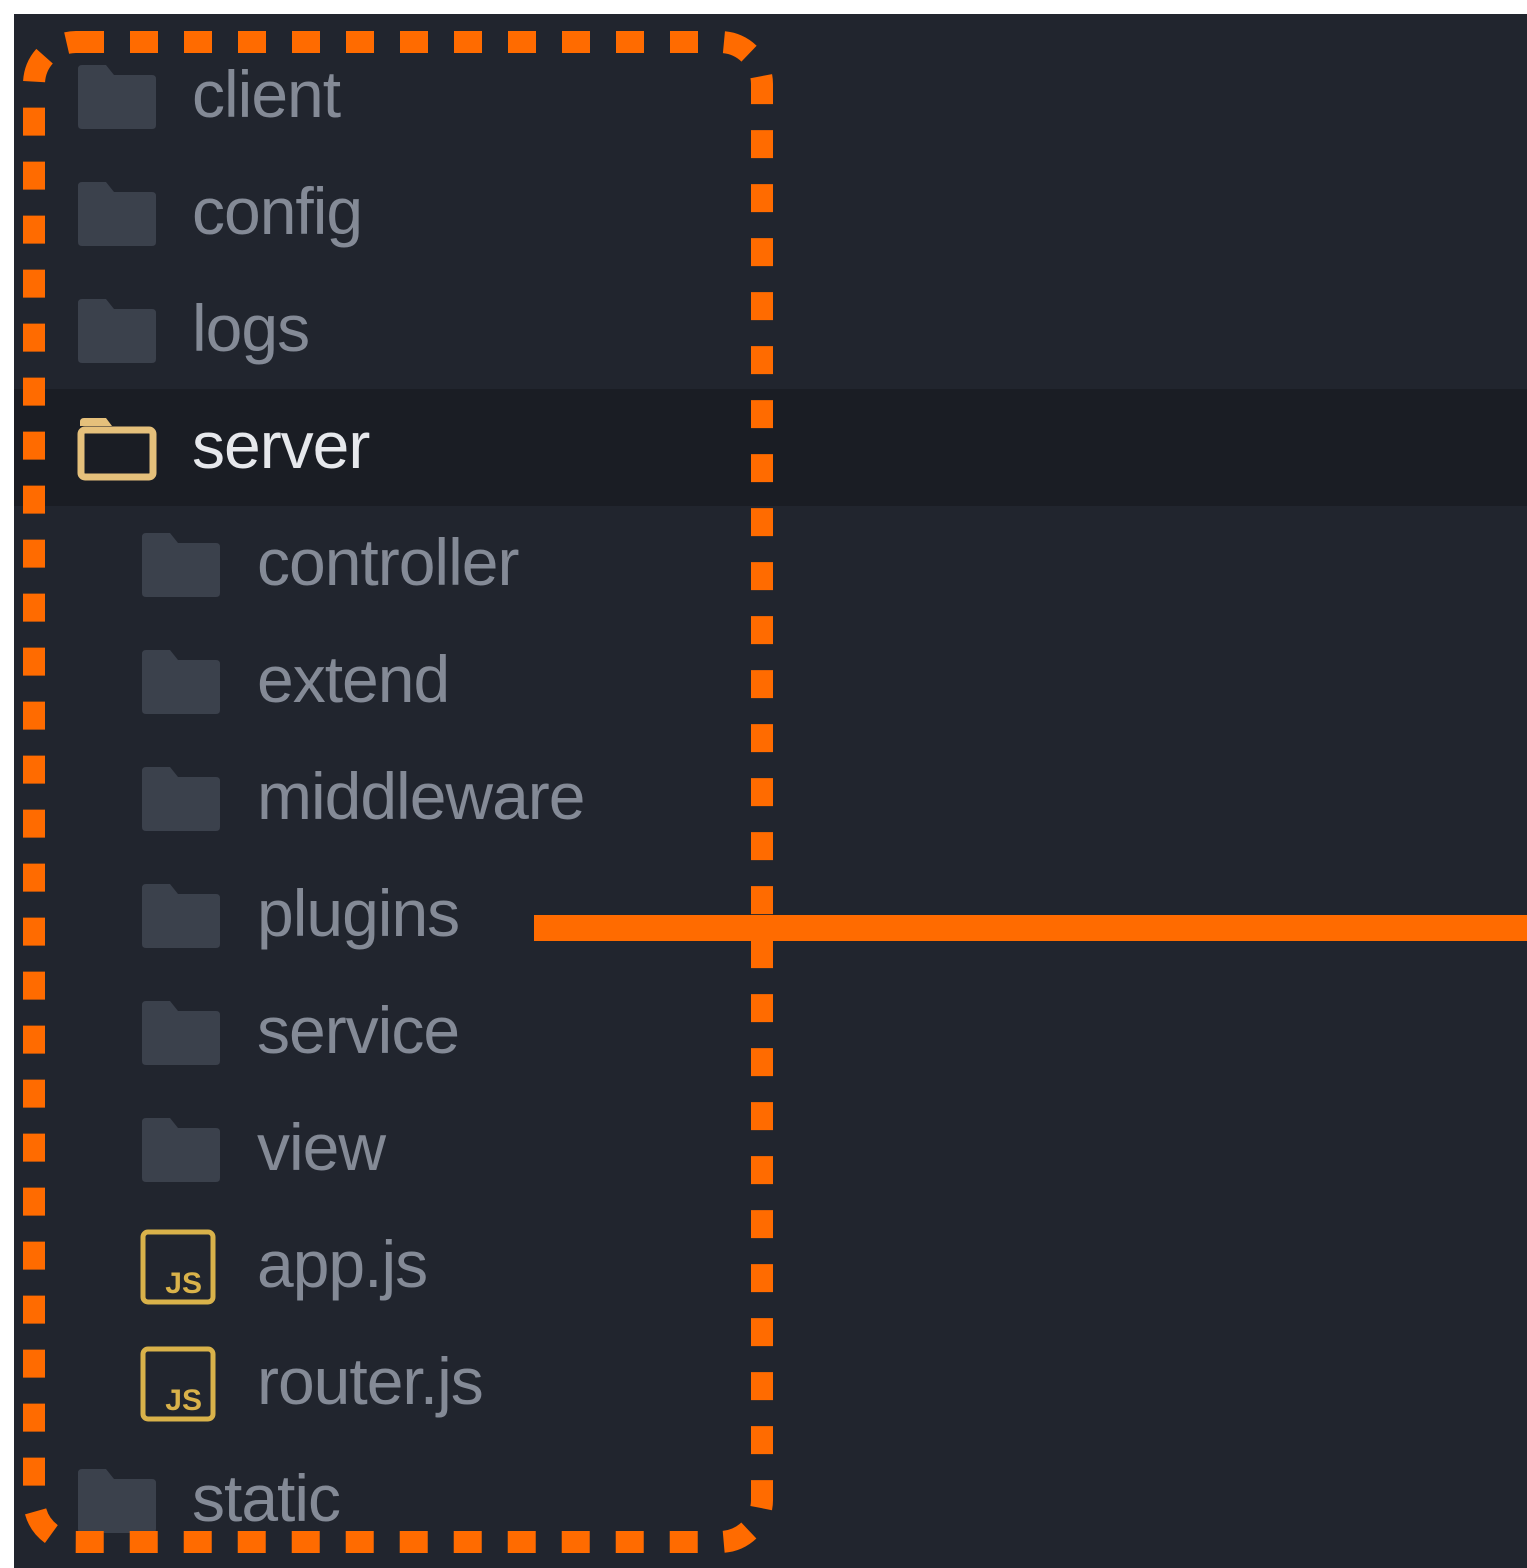 This screenshot has width=1527, height=1568. What do you see at coordinates (770, 96) in the screenshot?
I see `file-tree-item: client` at bounding box center [770, 96].